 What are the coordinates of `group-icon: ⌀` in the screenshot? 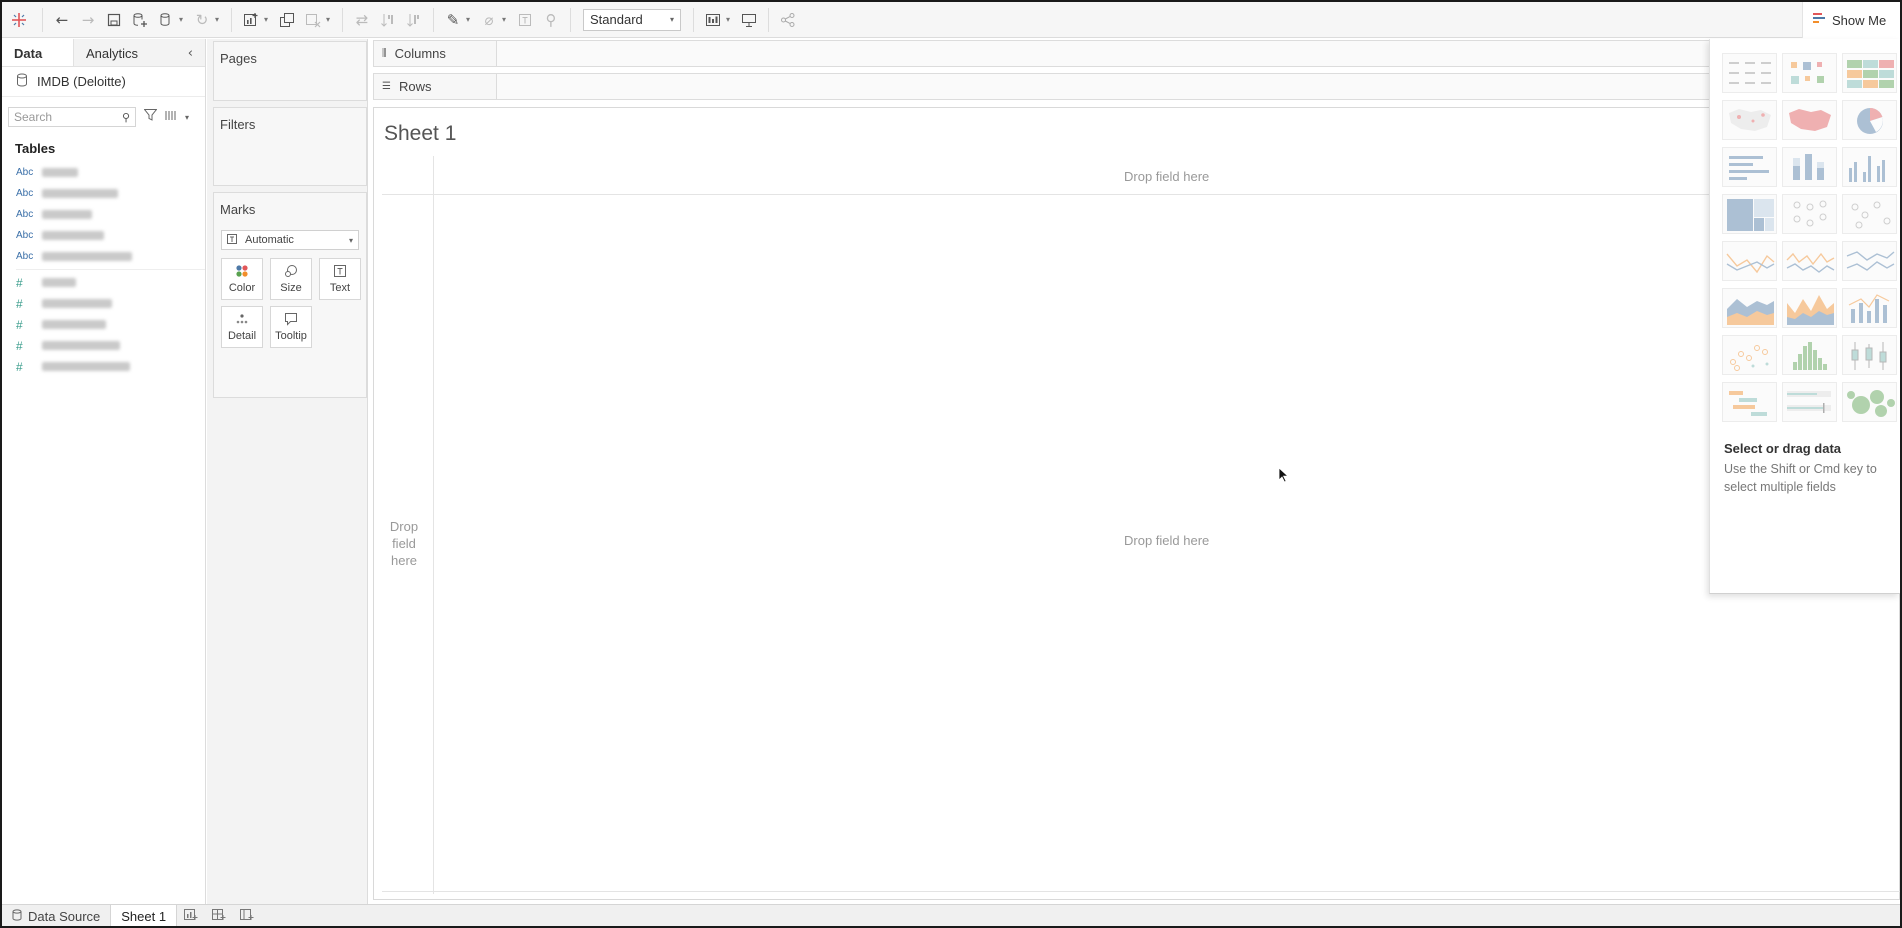 It's located at (489, 20).